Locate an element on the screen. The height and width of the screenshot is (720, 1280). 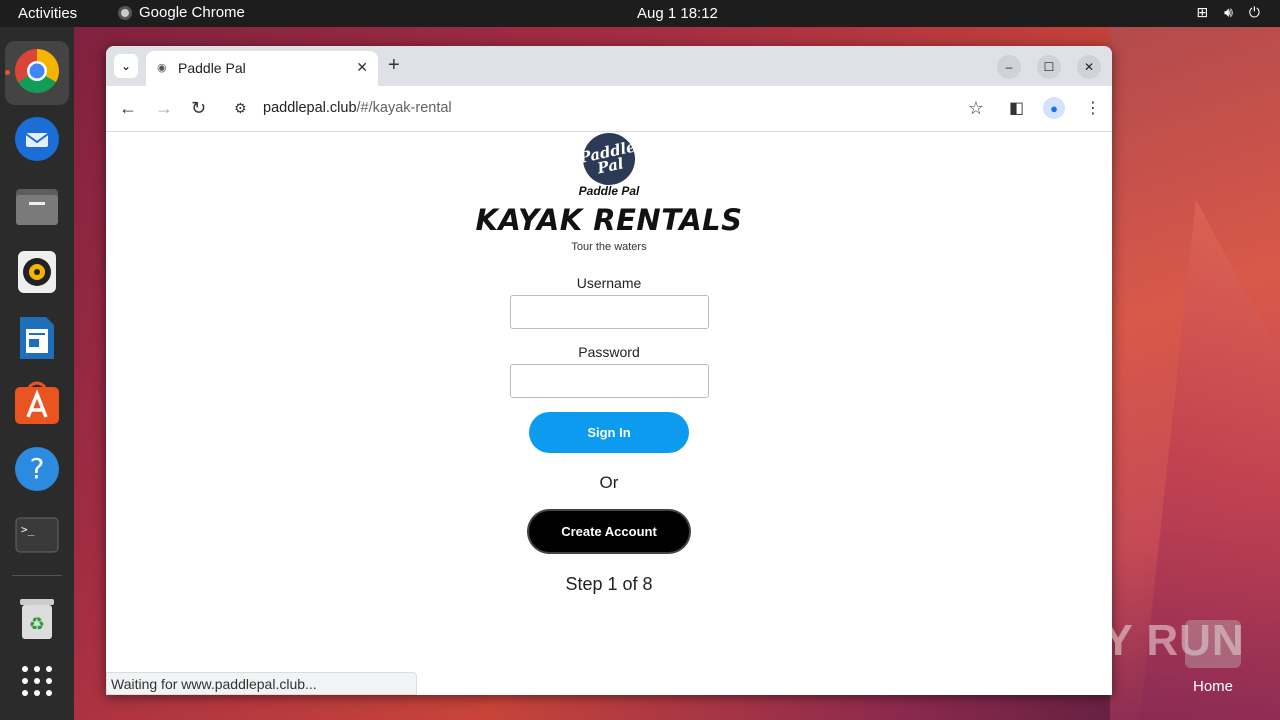
bookmark-star-icon: ☆ is located at coordinates (976, 108).